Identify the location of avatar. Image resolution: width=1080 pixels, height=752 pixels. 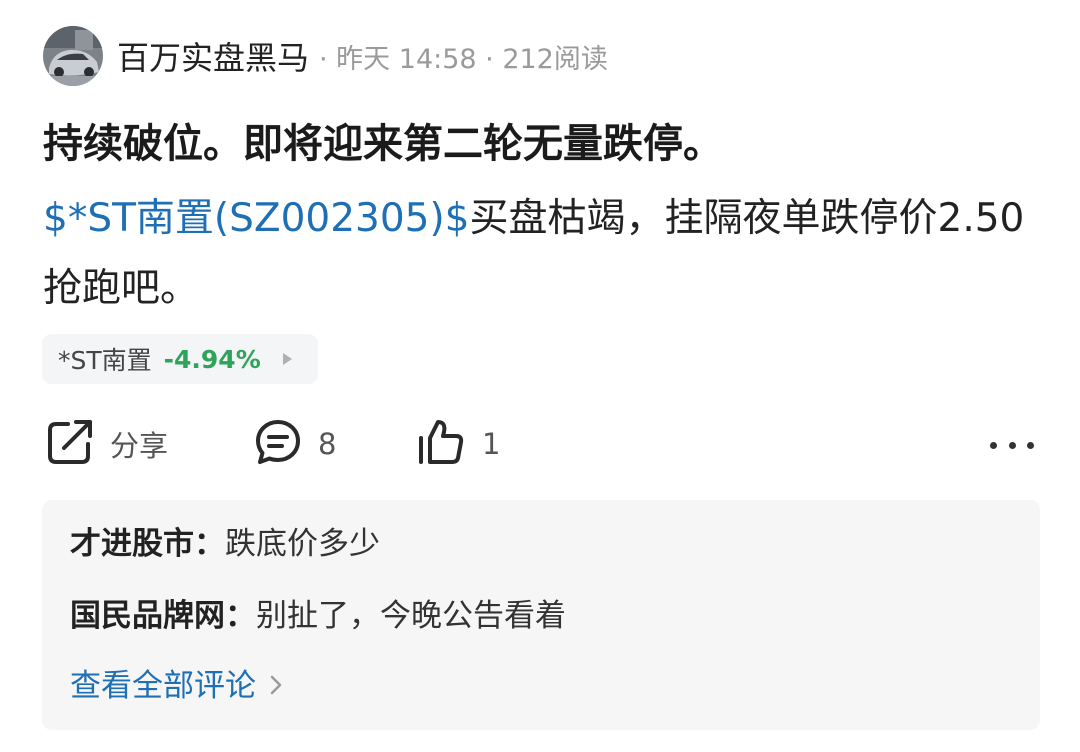
(73, 56).